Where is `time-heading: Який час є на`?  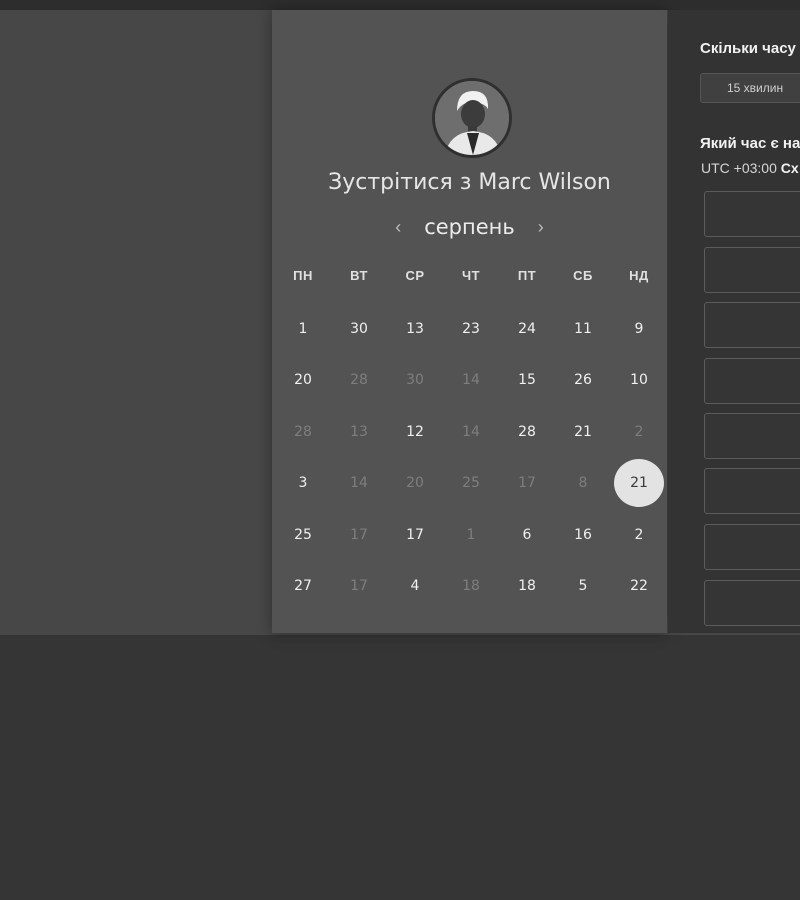 time-heading: Який час є на is located at coordinates (750, 143).